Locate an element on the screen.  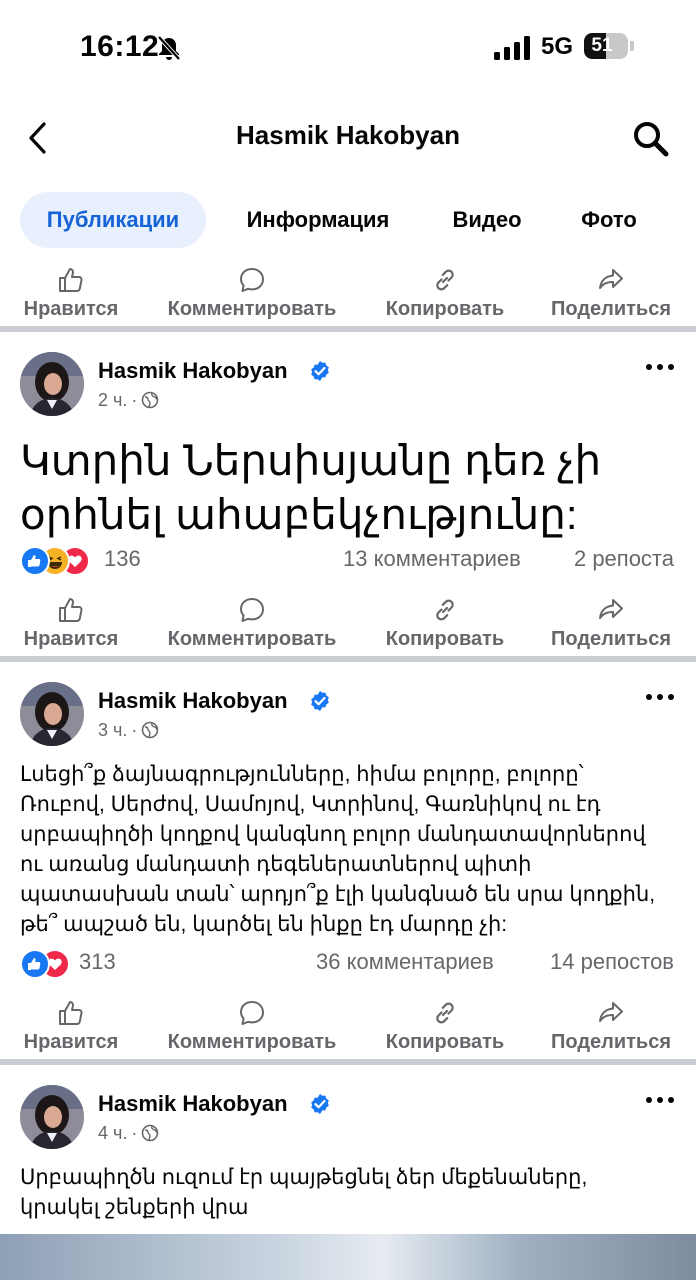
comments-count: 36 комментариев is located at coordinates (405, 962).